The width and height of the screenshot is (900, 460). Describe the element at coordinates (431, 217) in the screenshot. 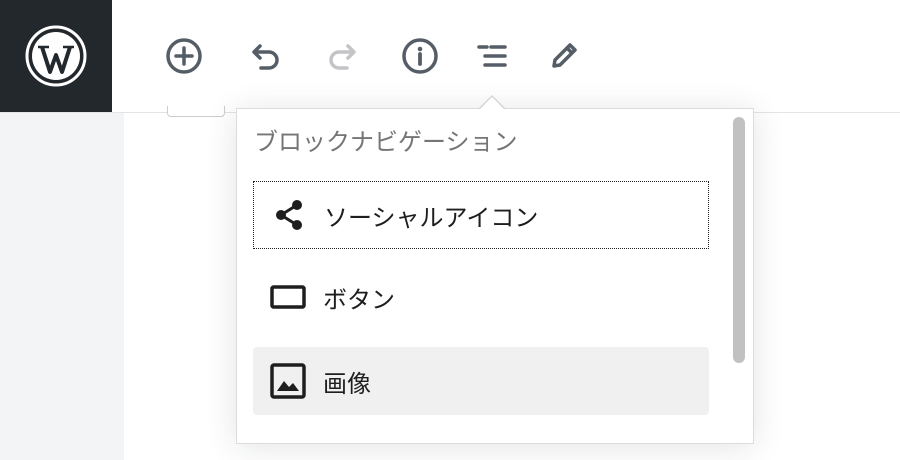

I see `nav-item-label: ソーシャルアイコン` at that location.